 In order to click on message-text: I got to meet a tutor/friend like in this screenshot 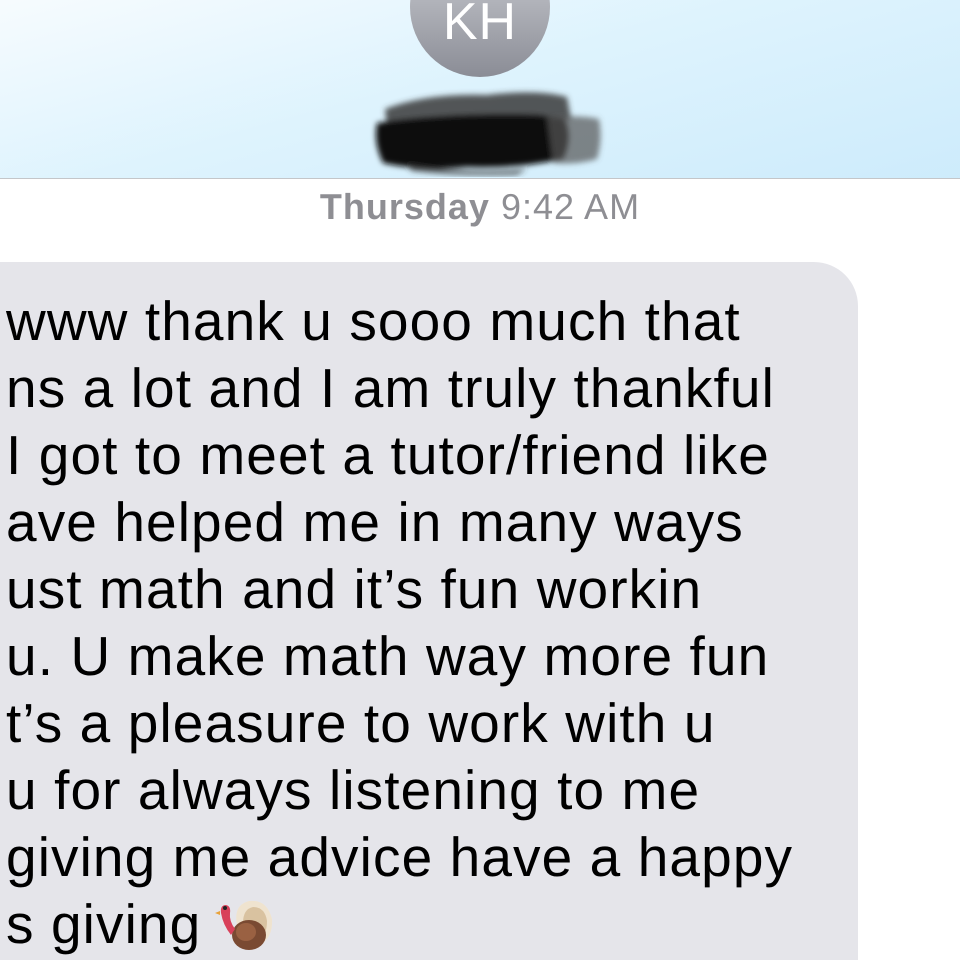, I will do `click(388, 455)`.